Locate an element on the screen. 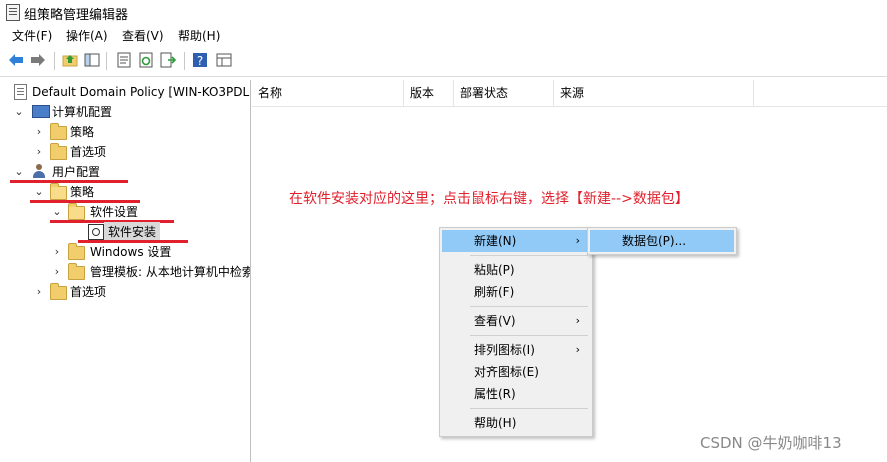 This screenshot has width=887, height=462. tree-item-windows-settings: › Windows 设置 is located at coordinates (125, 252).